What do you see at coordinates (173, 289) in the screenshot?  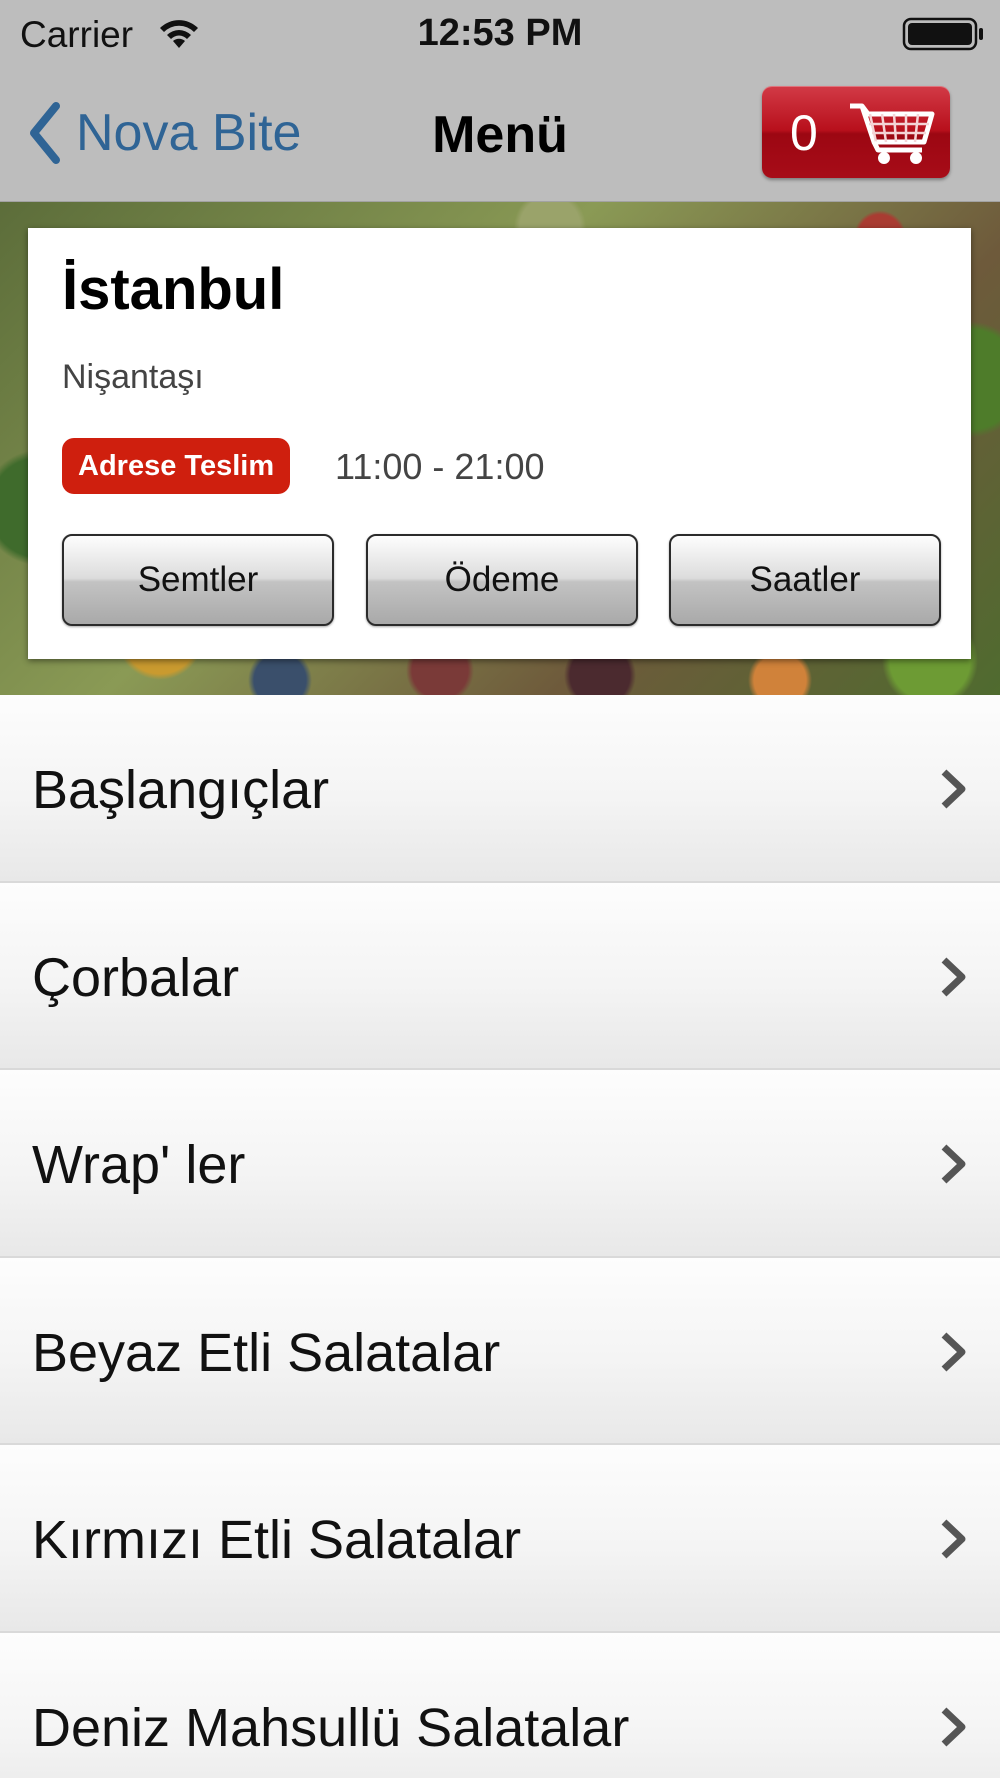 I see `city-title: İstanbul` at bounding box center [173, 289].